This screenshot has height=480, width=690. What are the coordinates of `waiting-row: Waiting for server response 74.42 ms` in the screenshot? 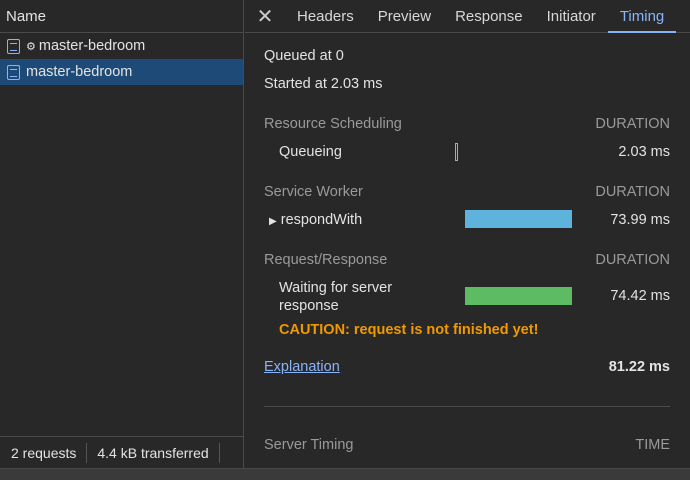 It's located at (467, 297).